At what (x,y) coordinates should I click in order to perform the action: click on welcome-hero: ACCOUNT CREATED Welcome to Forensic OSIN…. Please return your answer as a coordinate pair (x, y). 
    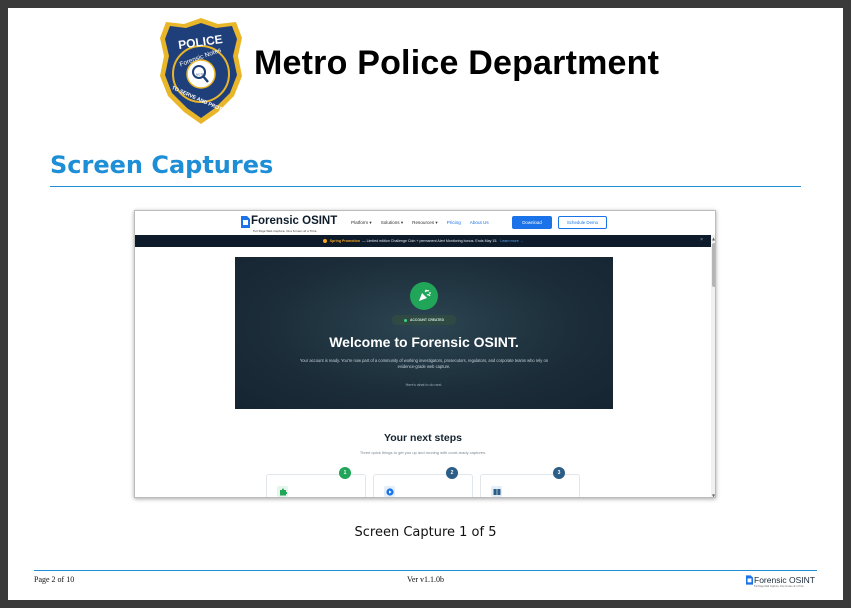
    Looking at the image, I should click on (424, 333).